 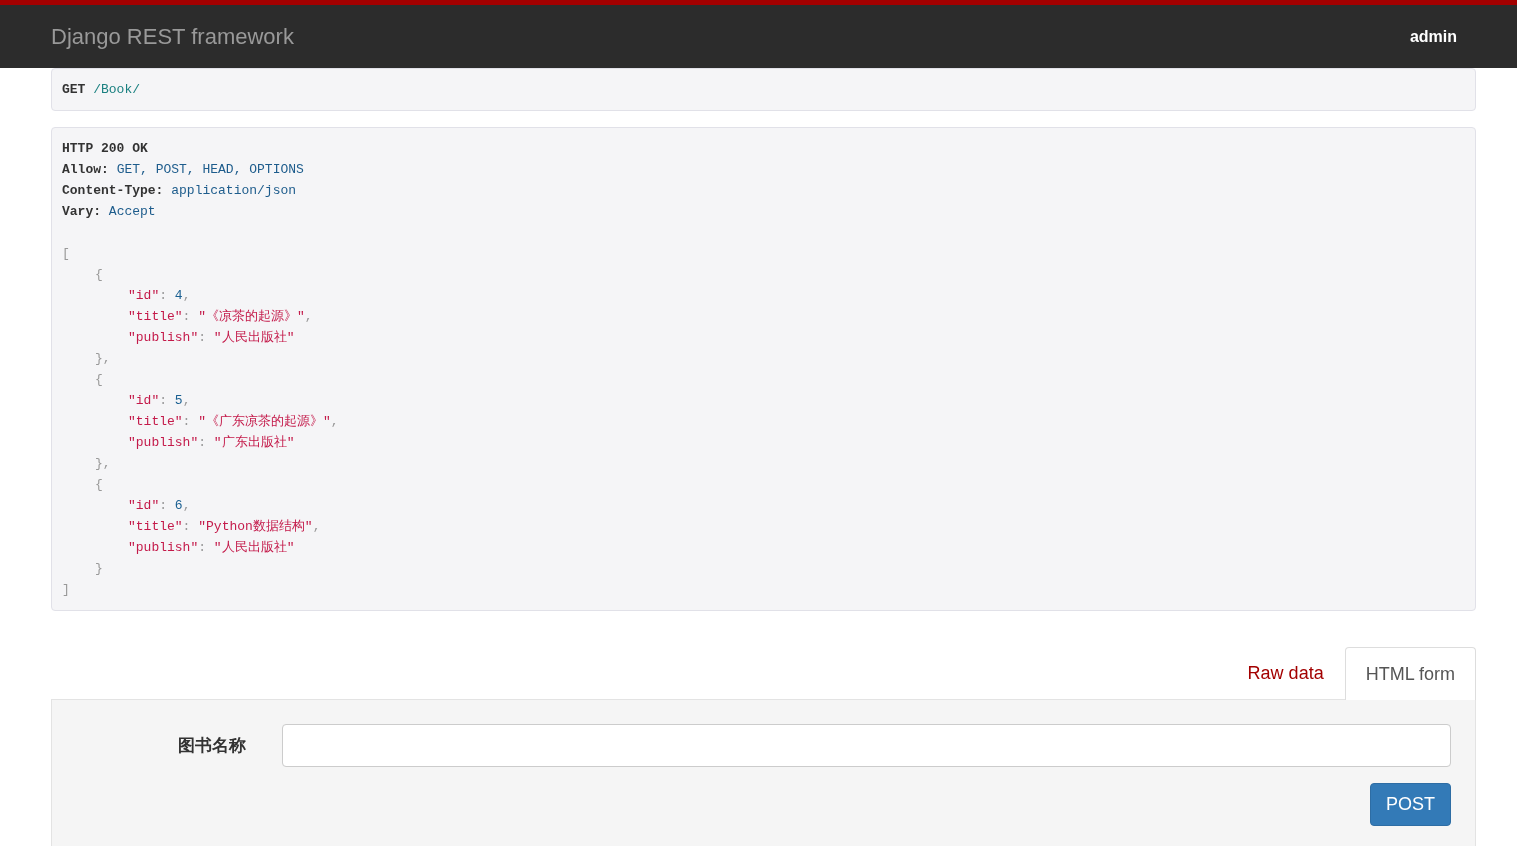 What do you see at coordinates (220, 317) in the screenshot?
I see `json-line: "title": "《凉茶的起源》",` at bounding box center [220, 317].